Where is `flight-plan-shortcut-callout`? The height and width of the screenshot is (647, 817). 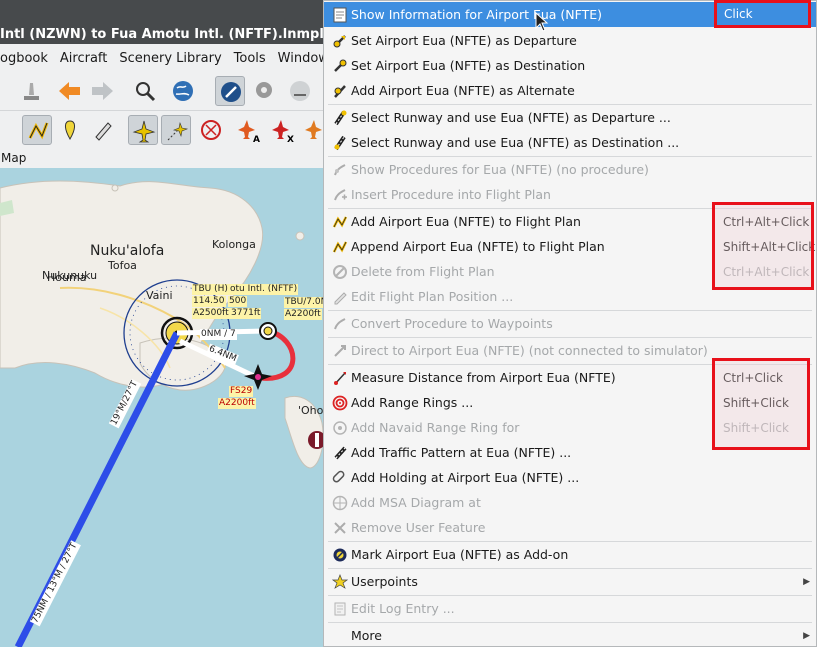 flight-plan-shortcut-callout is located at coordinates (763, 246).